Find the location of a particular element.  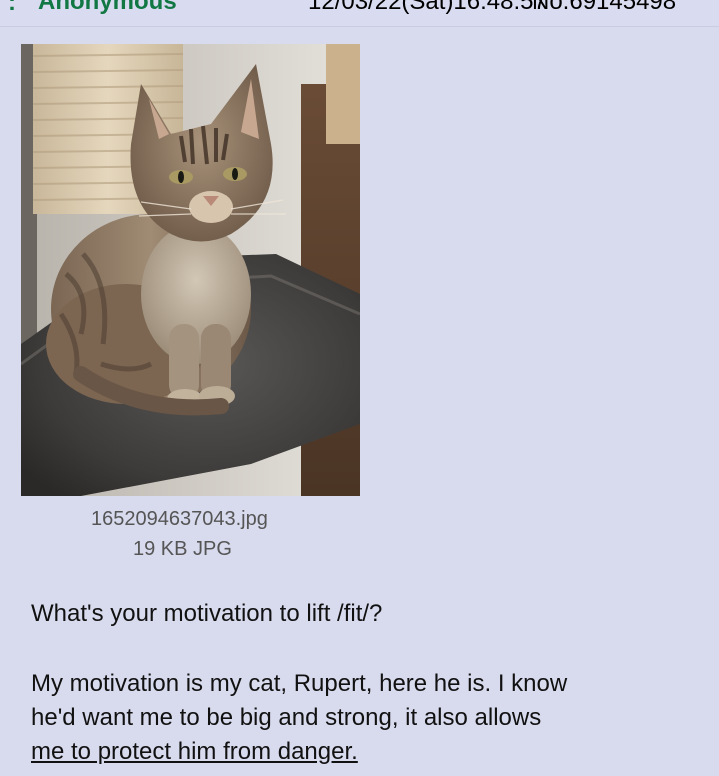

post-number-link: No.69145498 is located at coordinates (604, 8).